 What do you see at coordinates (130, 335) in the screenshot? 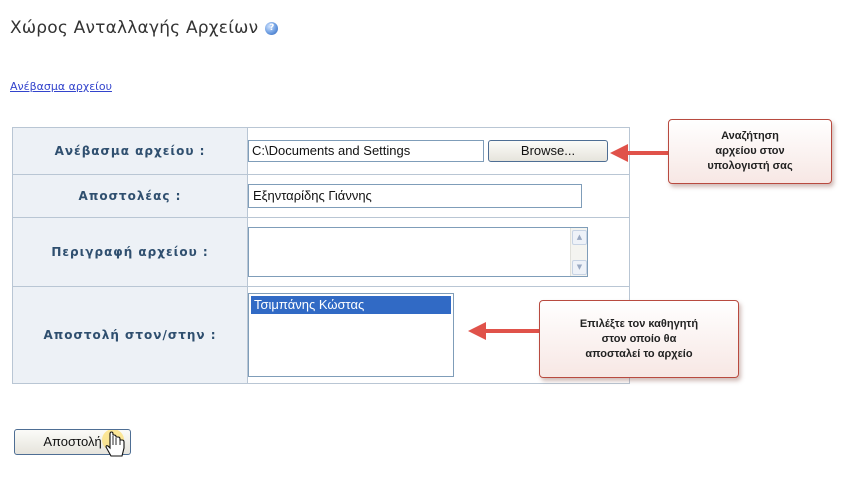
I see `recipient-label: Αποστολή στον/στην :` at bounding box center [130, 335].